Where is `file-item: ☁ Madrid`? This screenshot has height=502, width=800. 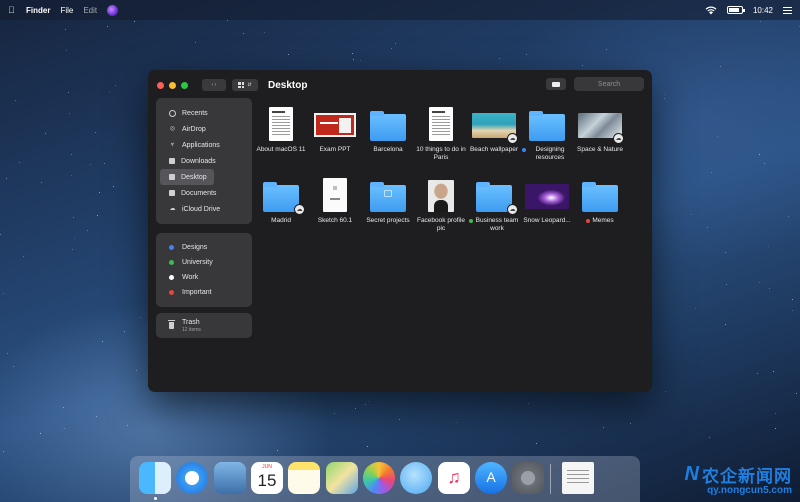 file-item: ☁ Madrid is located at coordinates (281, 201).